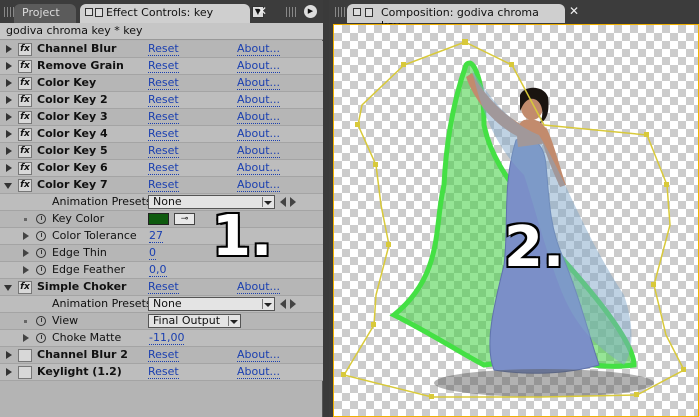 The width and height of the screenshot is (699, 417). Describe the element at coordinates (156, 236) in the screenshot. I see `color-tolerance-value: 27` at that location.